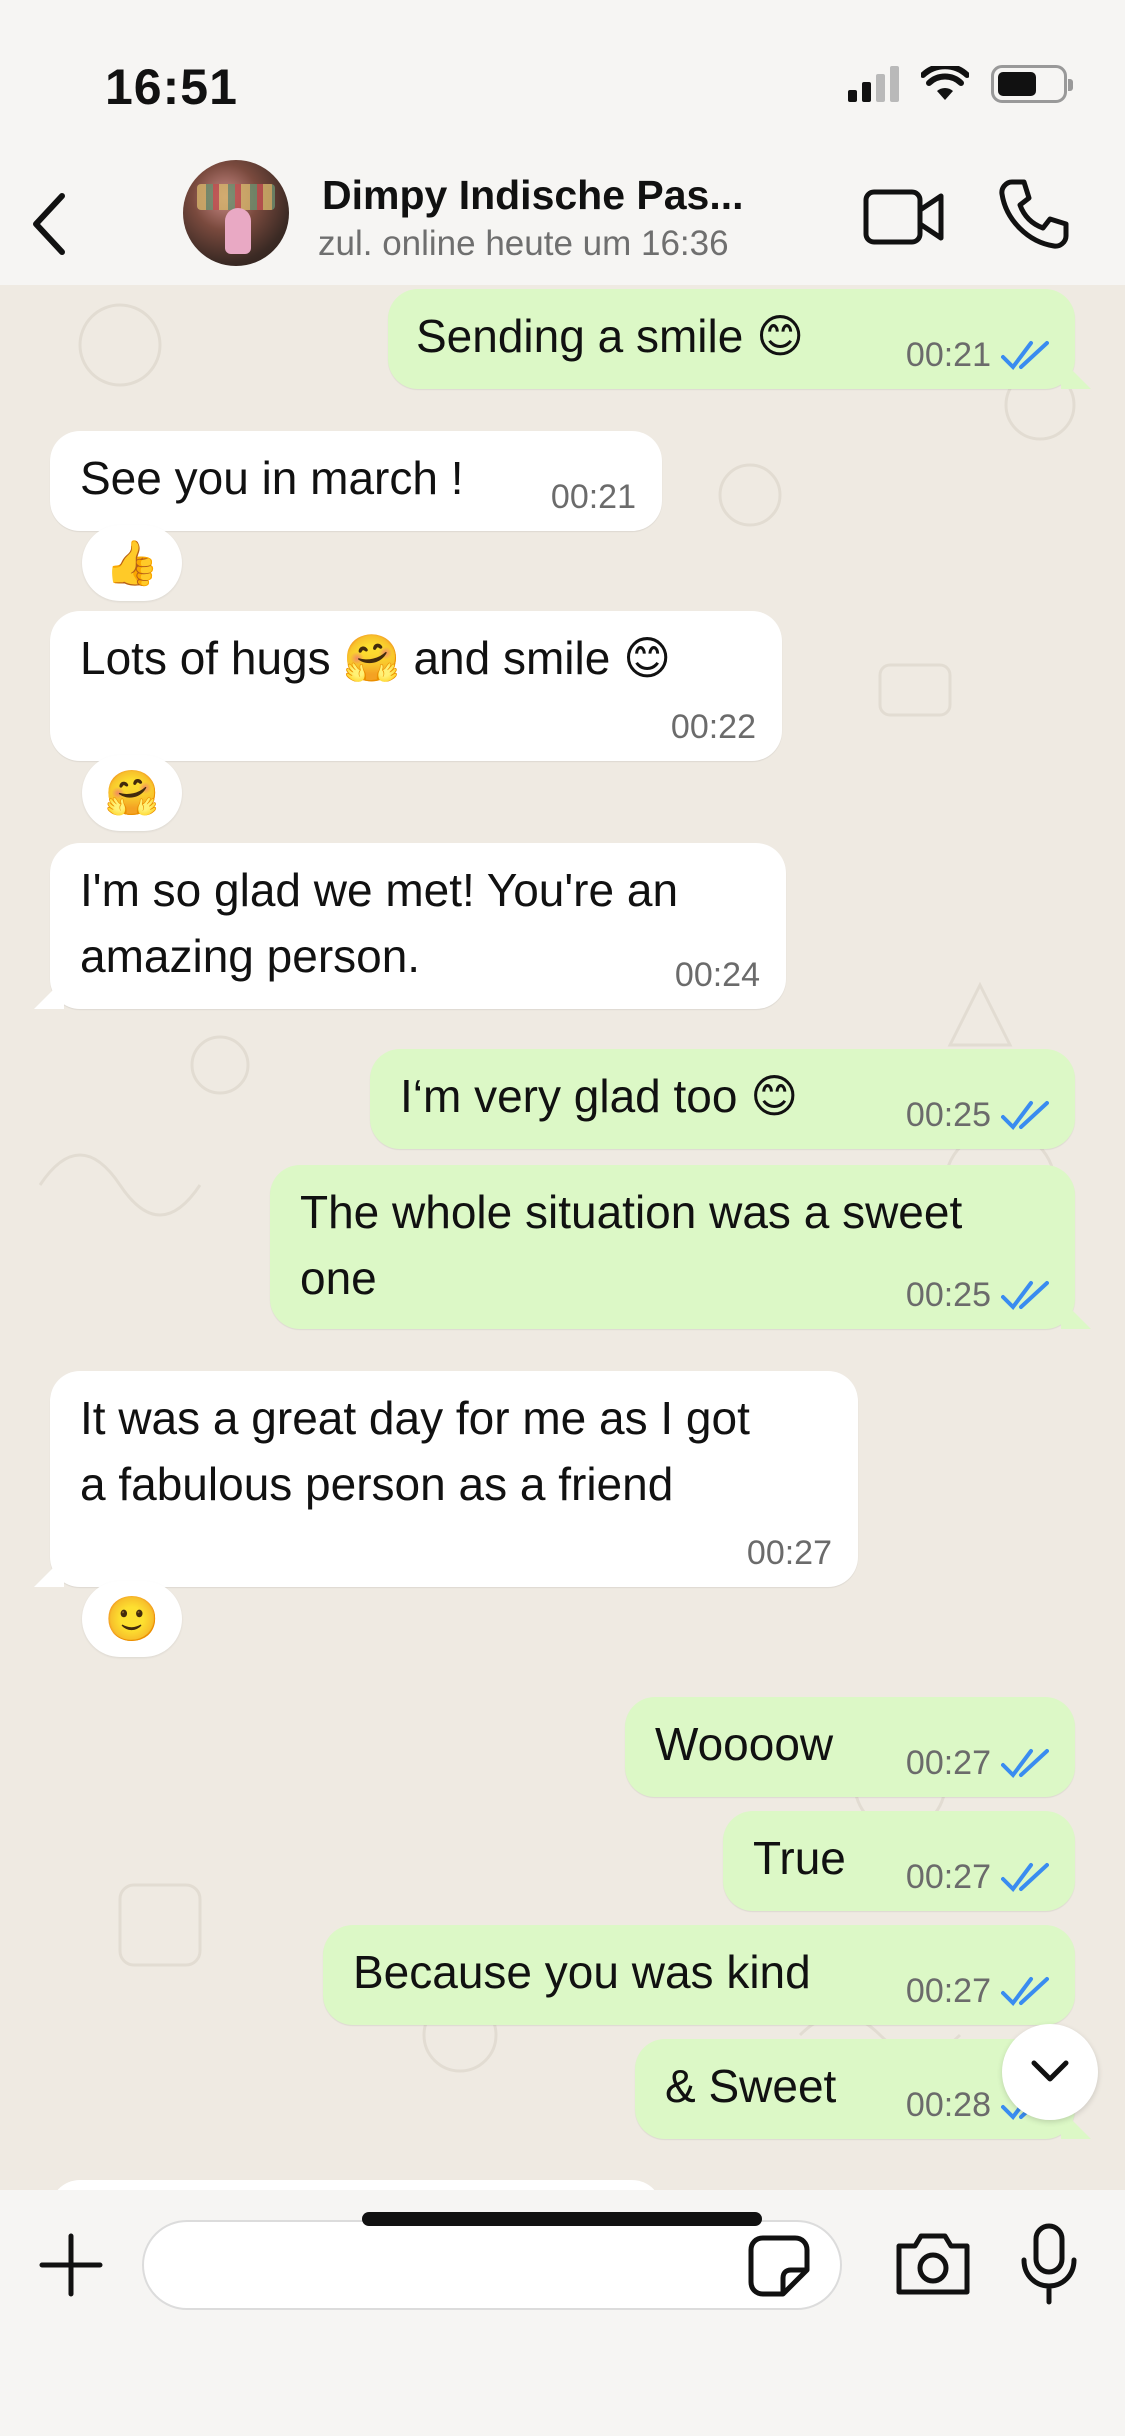  Describe the element at coordinates (523, 243) in the screenshot. I see `contact-status: zul. online heute um 16:36` at that location.